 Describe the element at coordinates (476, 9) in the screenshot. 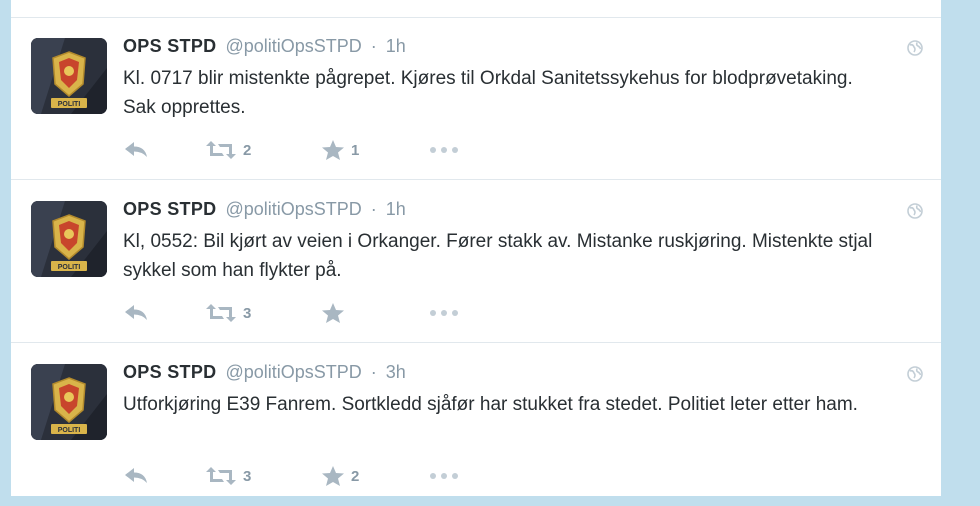

I see `previous-tweet-edge` at that location.